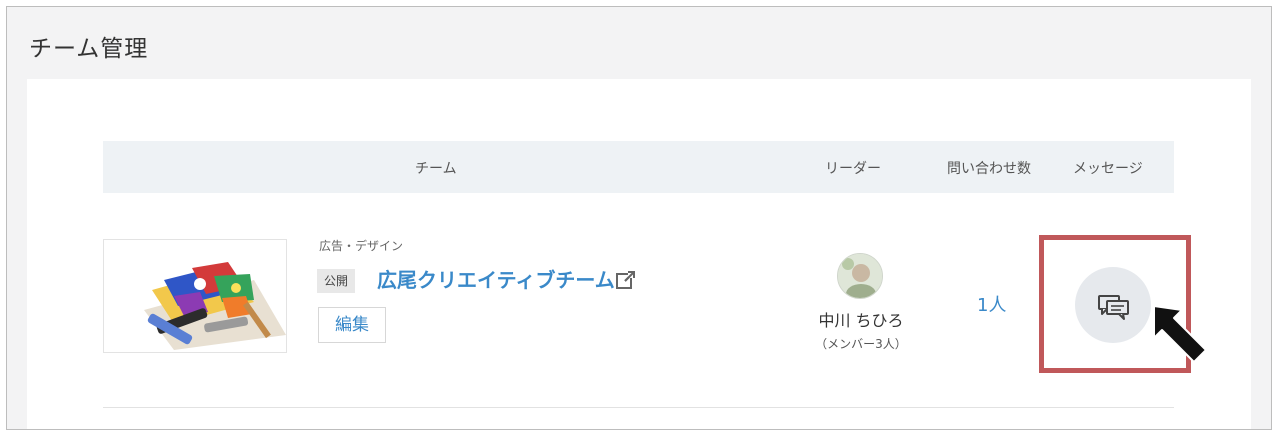 This screenshot has height=438, width=1280. What do you see at coordinates (361, 246) in the screenshot?
I see `team-category: 広告・デザイン` at bounding box center [361, 246].